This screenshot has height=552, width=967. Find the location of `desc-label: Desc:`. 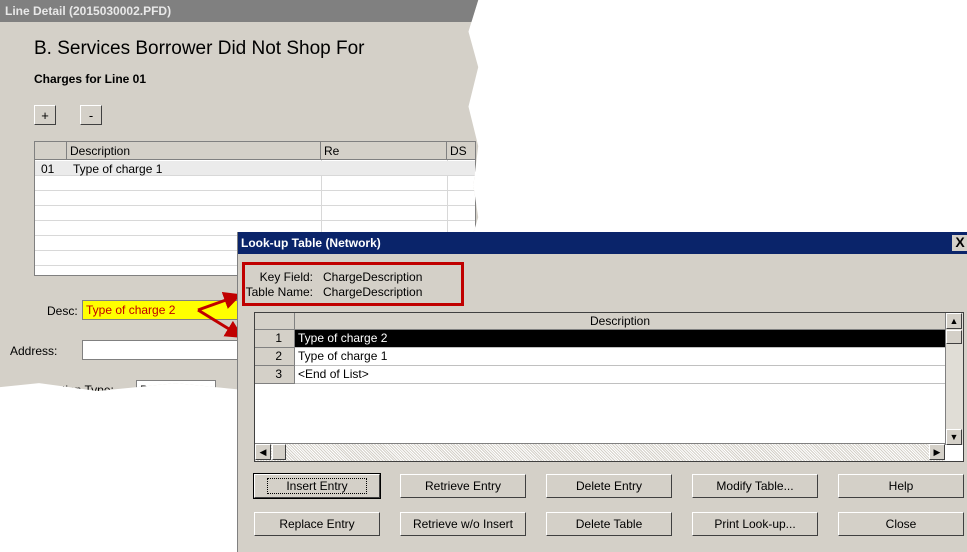

desc-label: Desc: is located at coordinates (62, 311).